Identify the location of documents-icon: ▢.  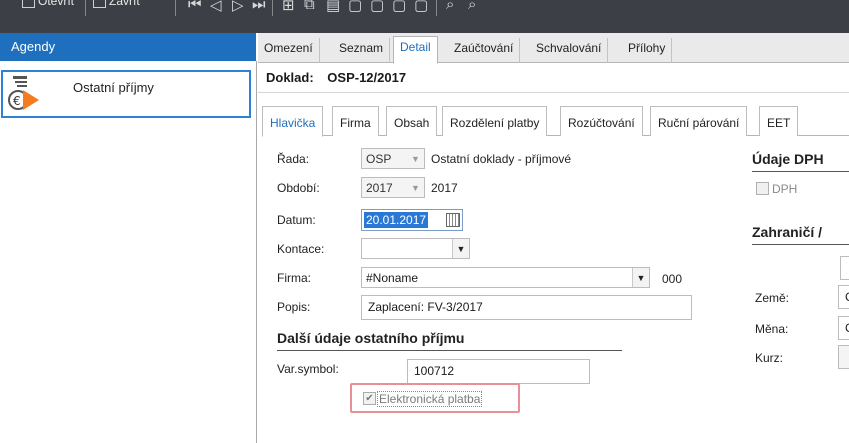
(399, 7).